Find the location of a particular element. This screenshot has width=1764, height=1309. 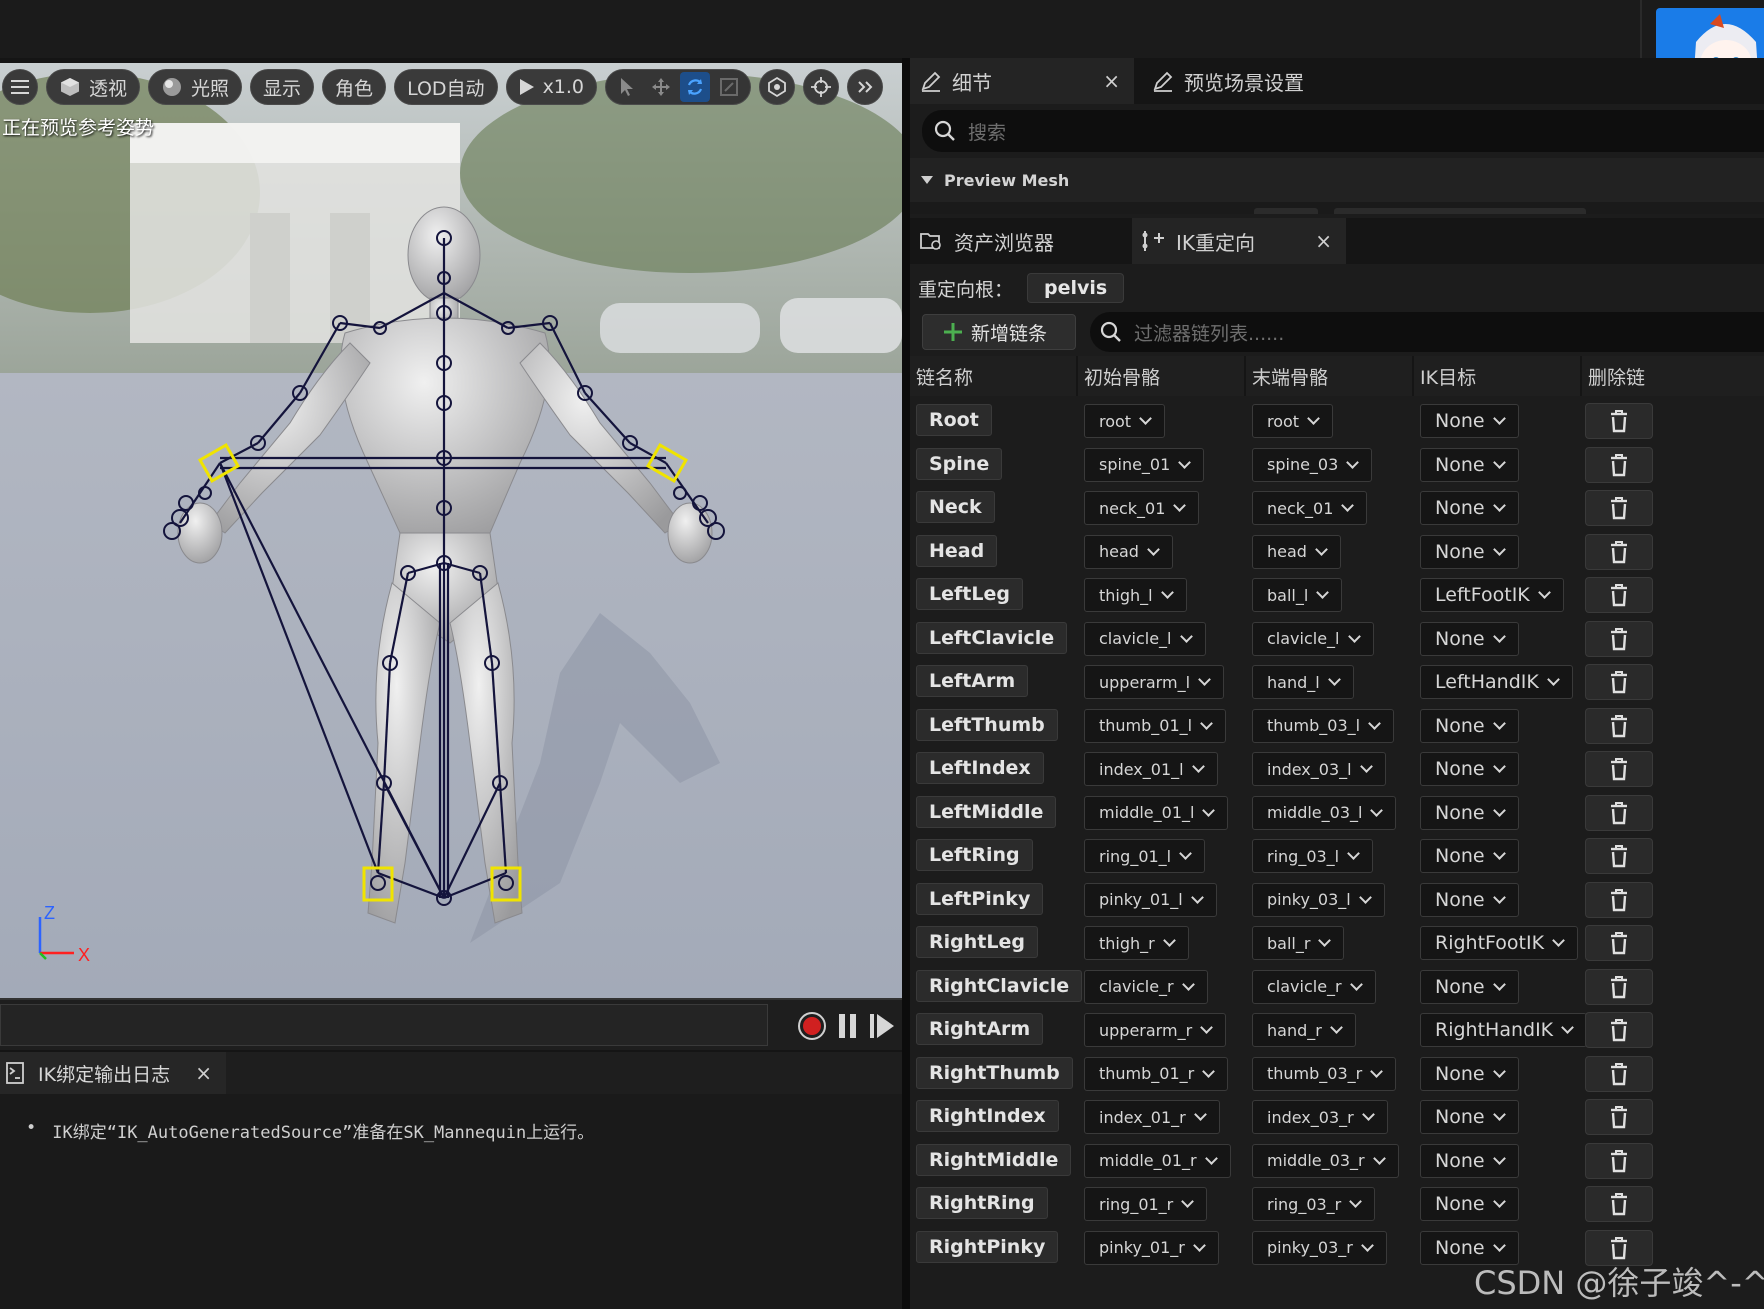

chain-name: LeftPinky is located at coordinates (980, 898).